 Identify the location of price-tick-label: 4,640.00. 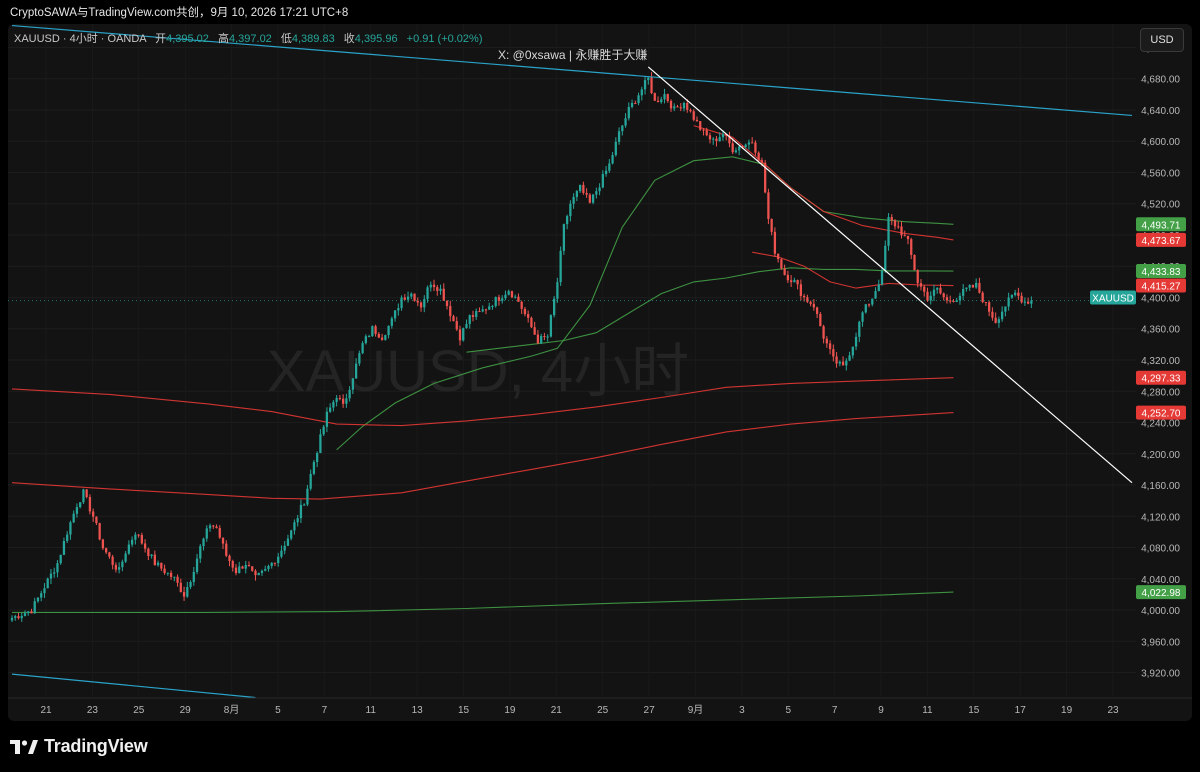
(1160, 111).